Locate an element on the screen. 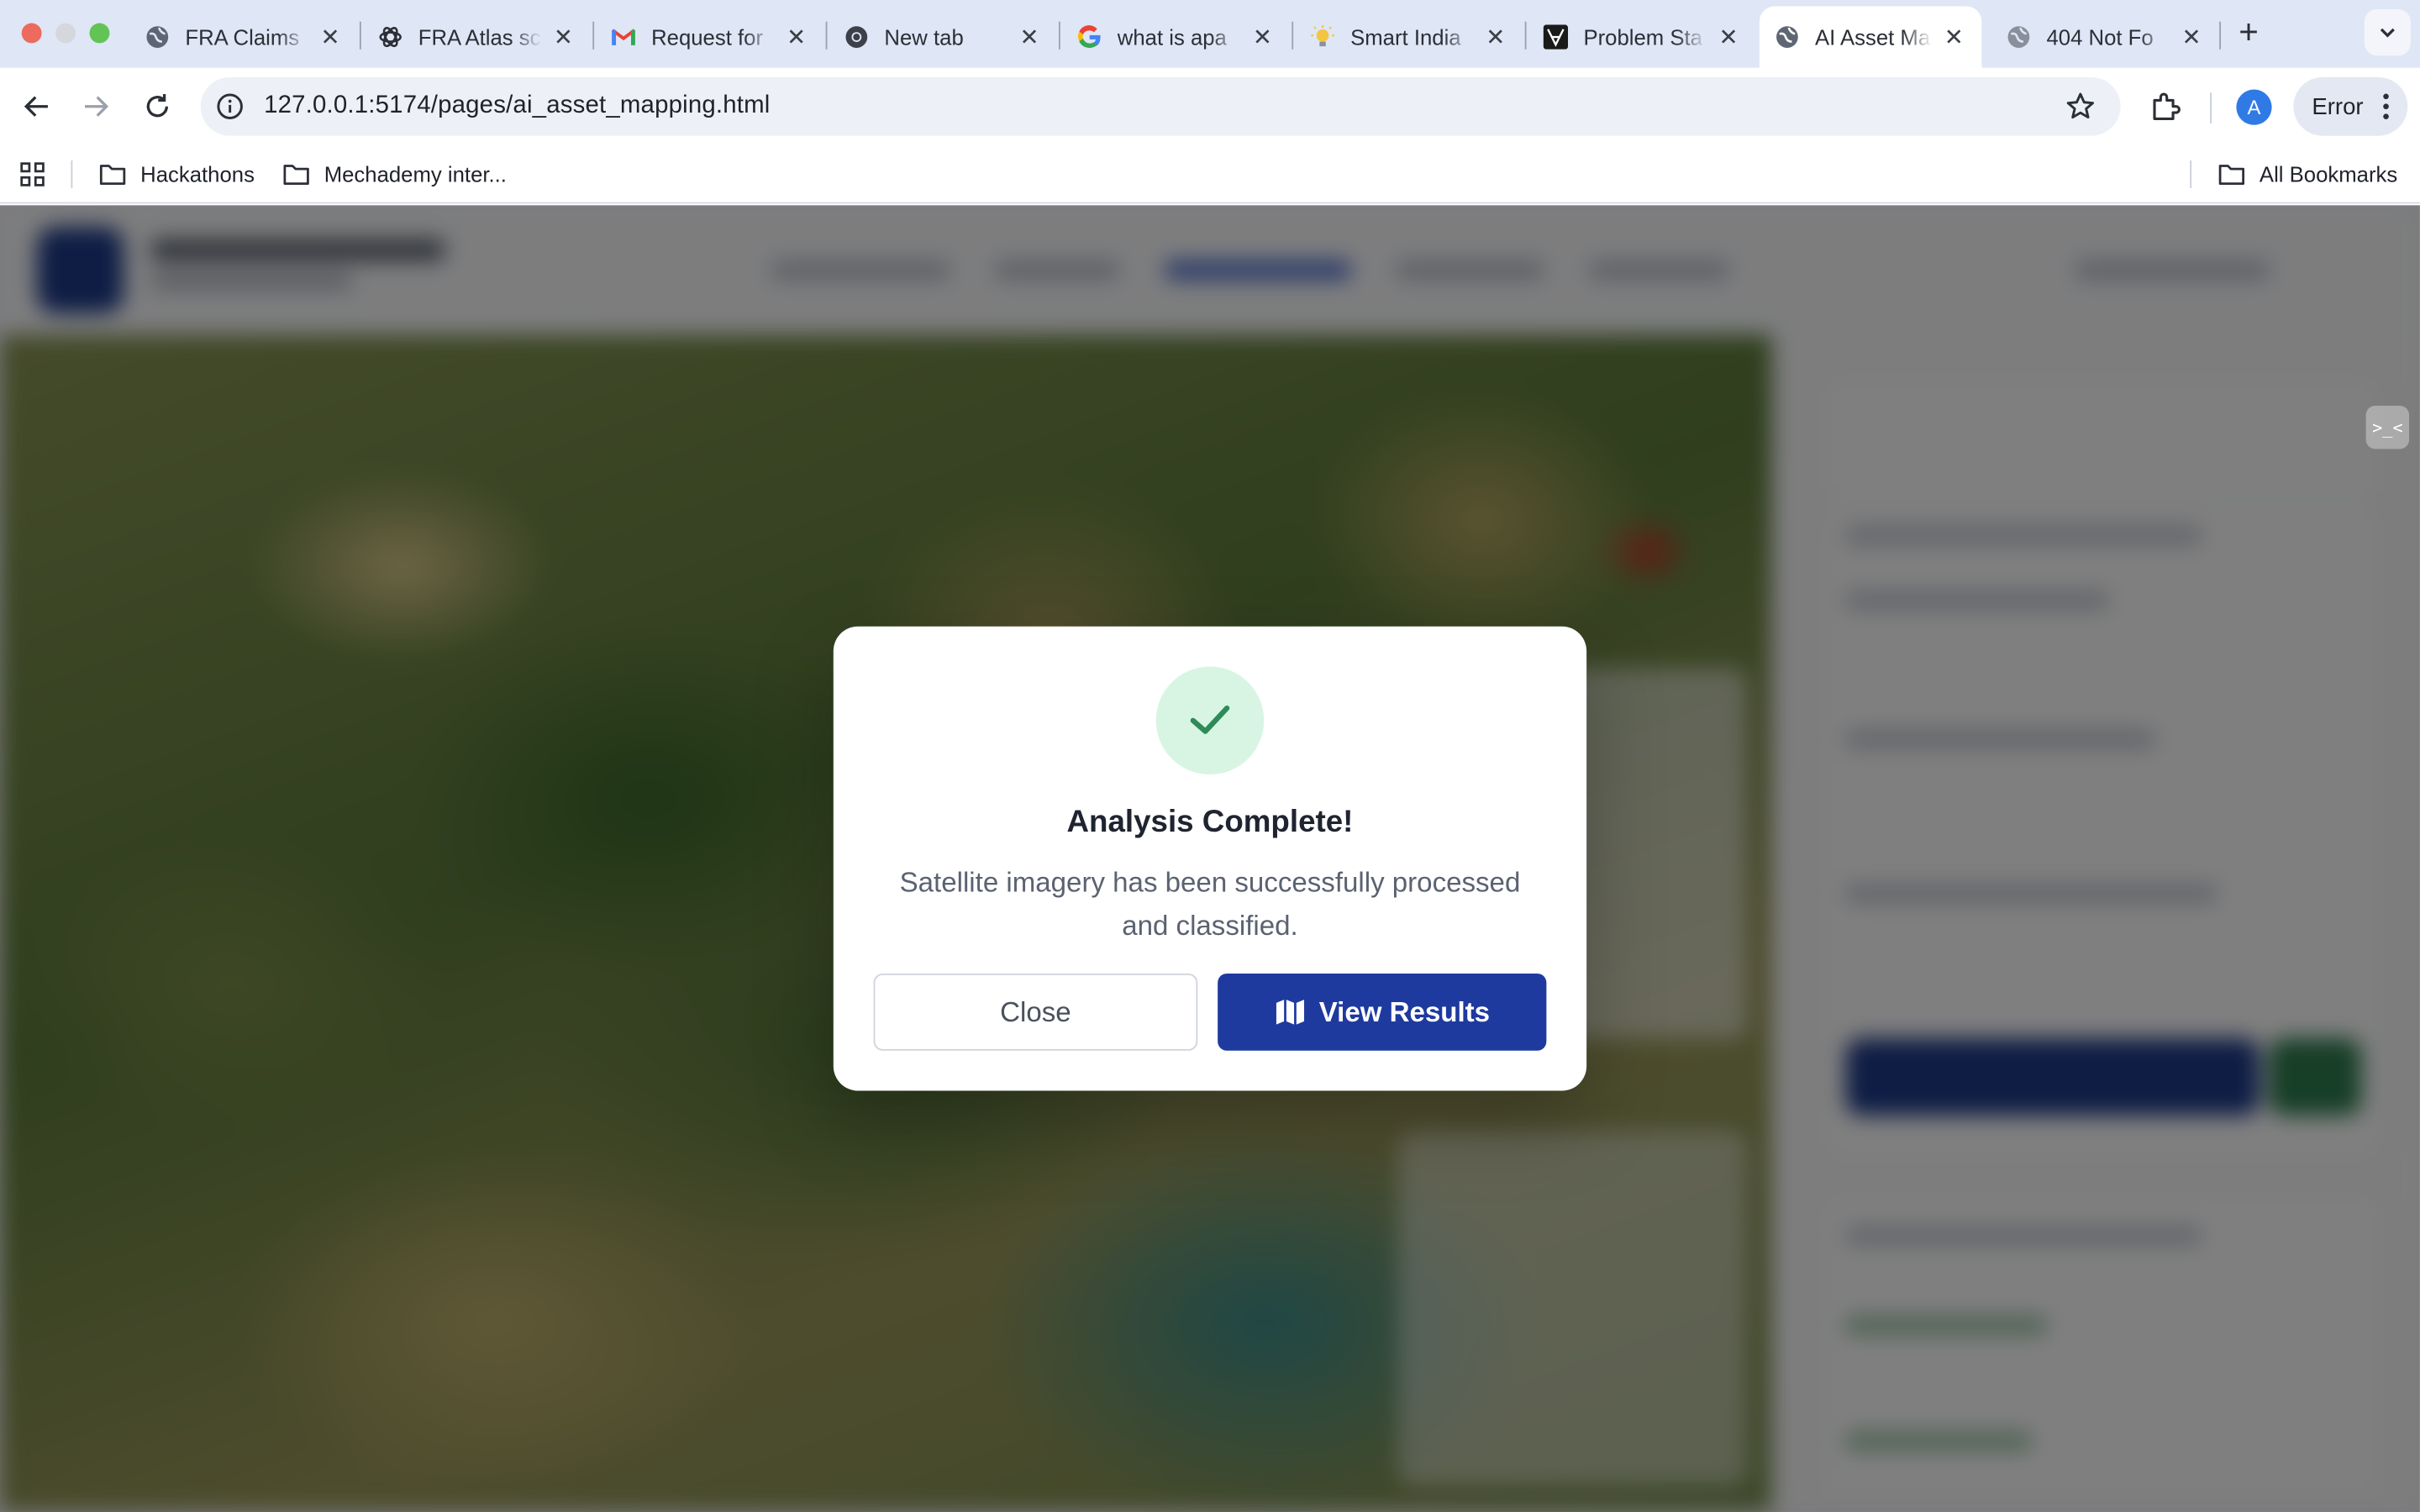 This screenshot has height=1512, width=2420. profile-avatar: A is located at coordinates (2254, 107).